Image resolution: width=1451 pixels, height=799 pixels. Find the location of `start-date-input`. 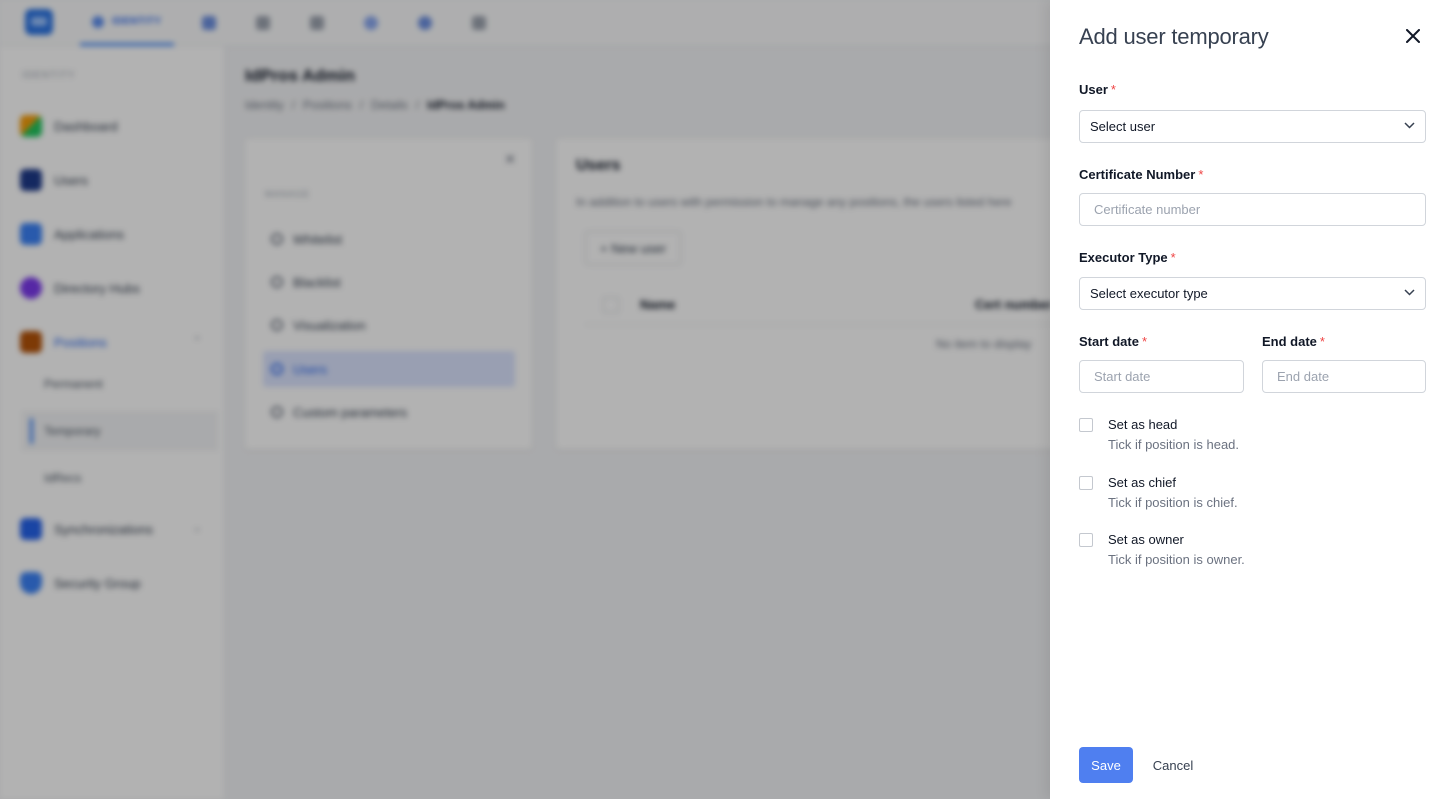

start-date-input is located at coordinates (1161, 376).